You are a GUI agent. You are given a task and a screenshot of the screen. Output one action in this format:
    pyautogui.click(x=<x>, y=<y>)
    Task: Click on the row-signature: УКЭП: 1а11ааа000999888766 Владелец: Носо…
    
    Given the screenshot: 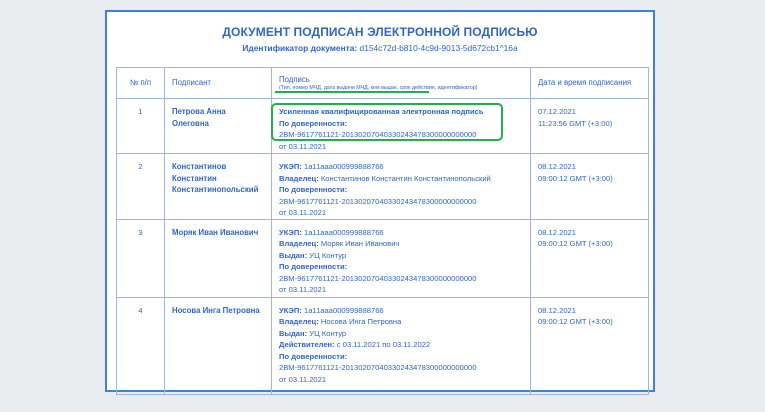 What is the action you would take?
    pyautogui.click(x=401, y=345)
    